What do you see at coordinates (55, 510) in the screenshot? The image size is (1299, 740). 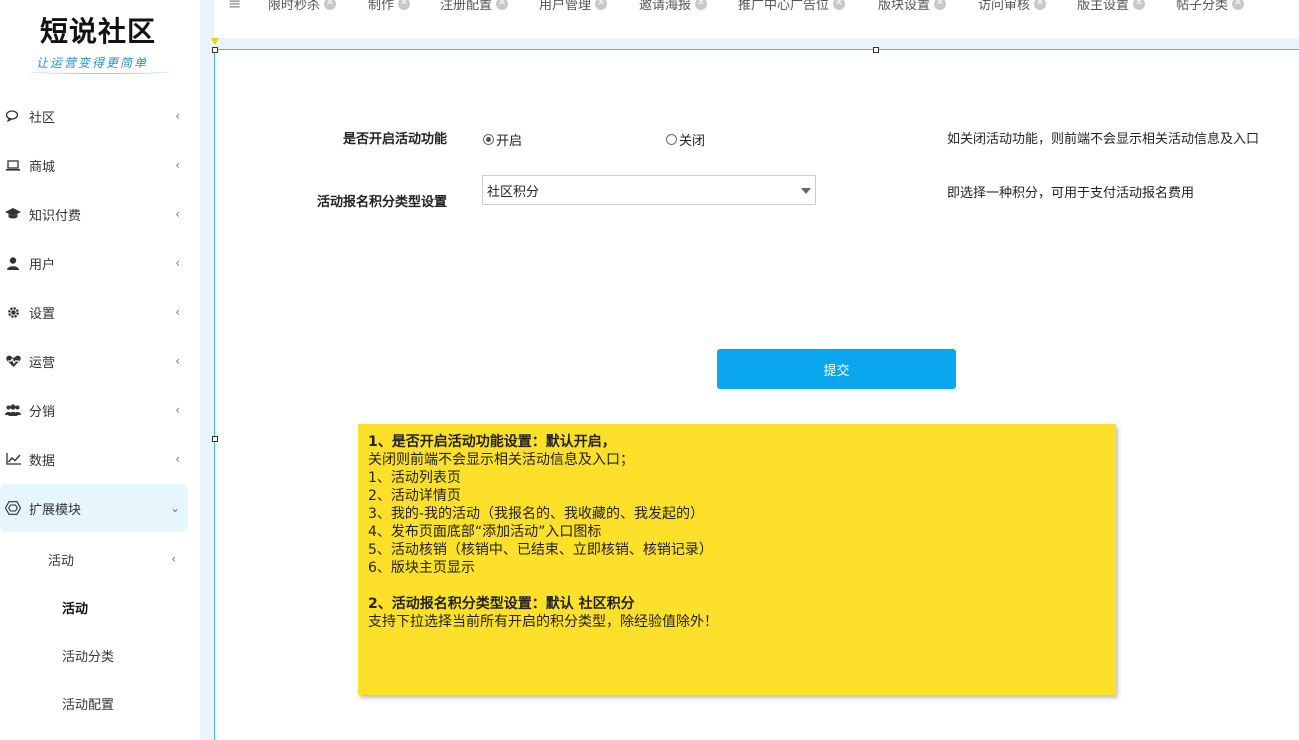 I see `sidebar-item-label: 扩展模块` at bounding box center [55, 510].